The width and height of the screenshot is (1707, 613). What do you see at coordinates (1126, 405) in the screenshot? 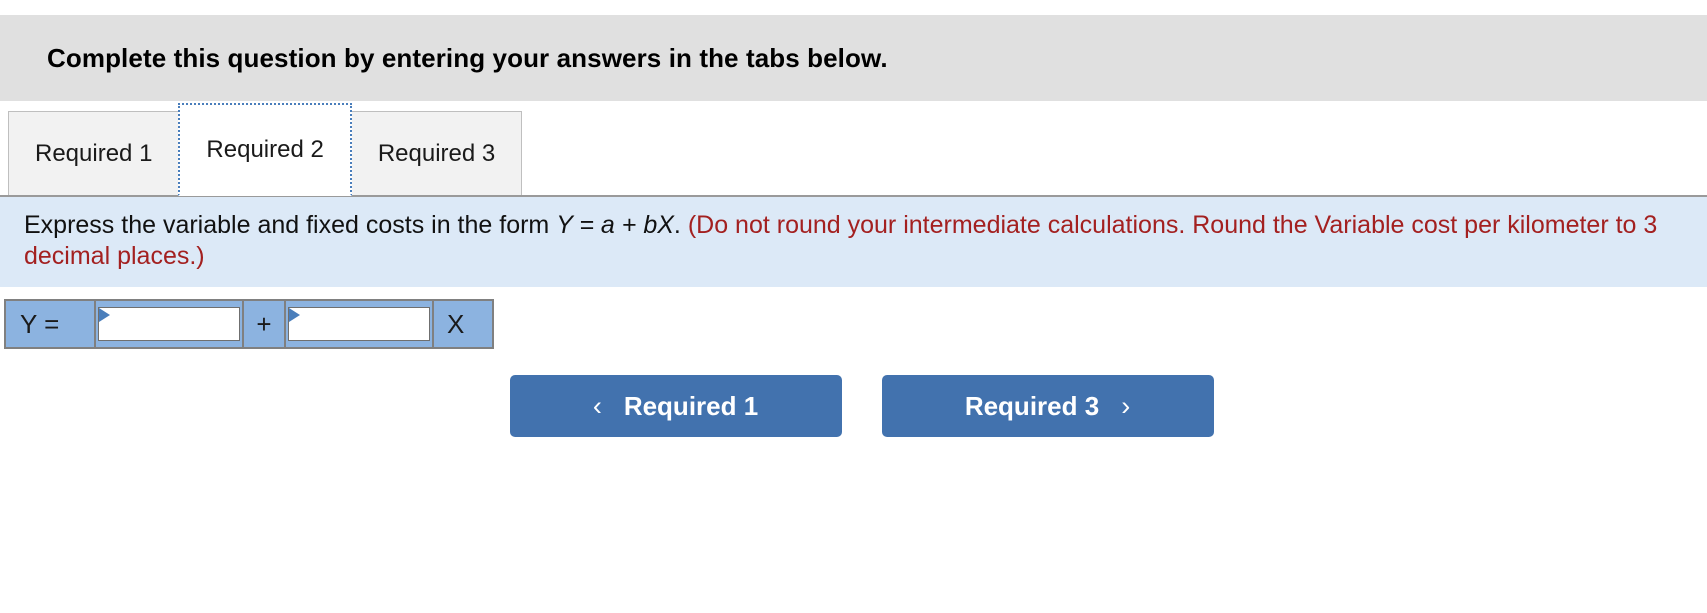
I see `chevron-right-icon: ›` at bounding box center [1126, 405].